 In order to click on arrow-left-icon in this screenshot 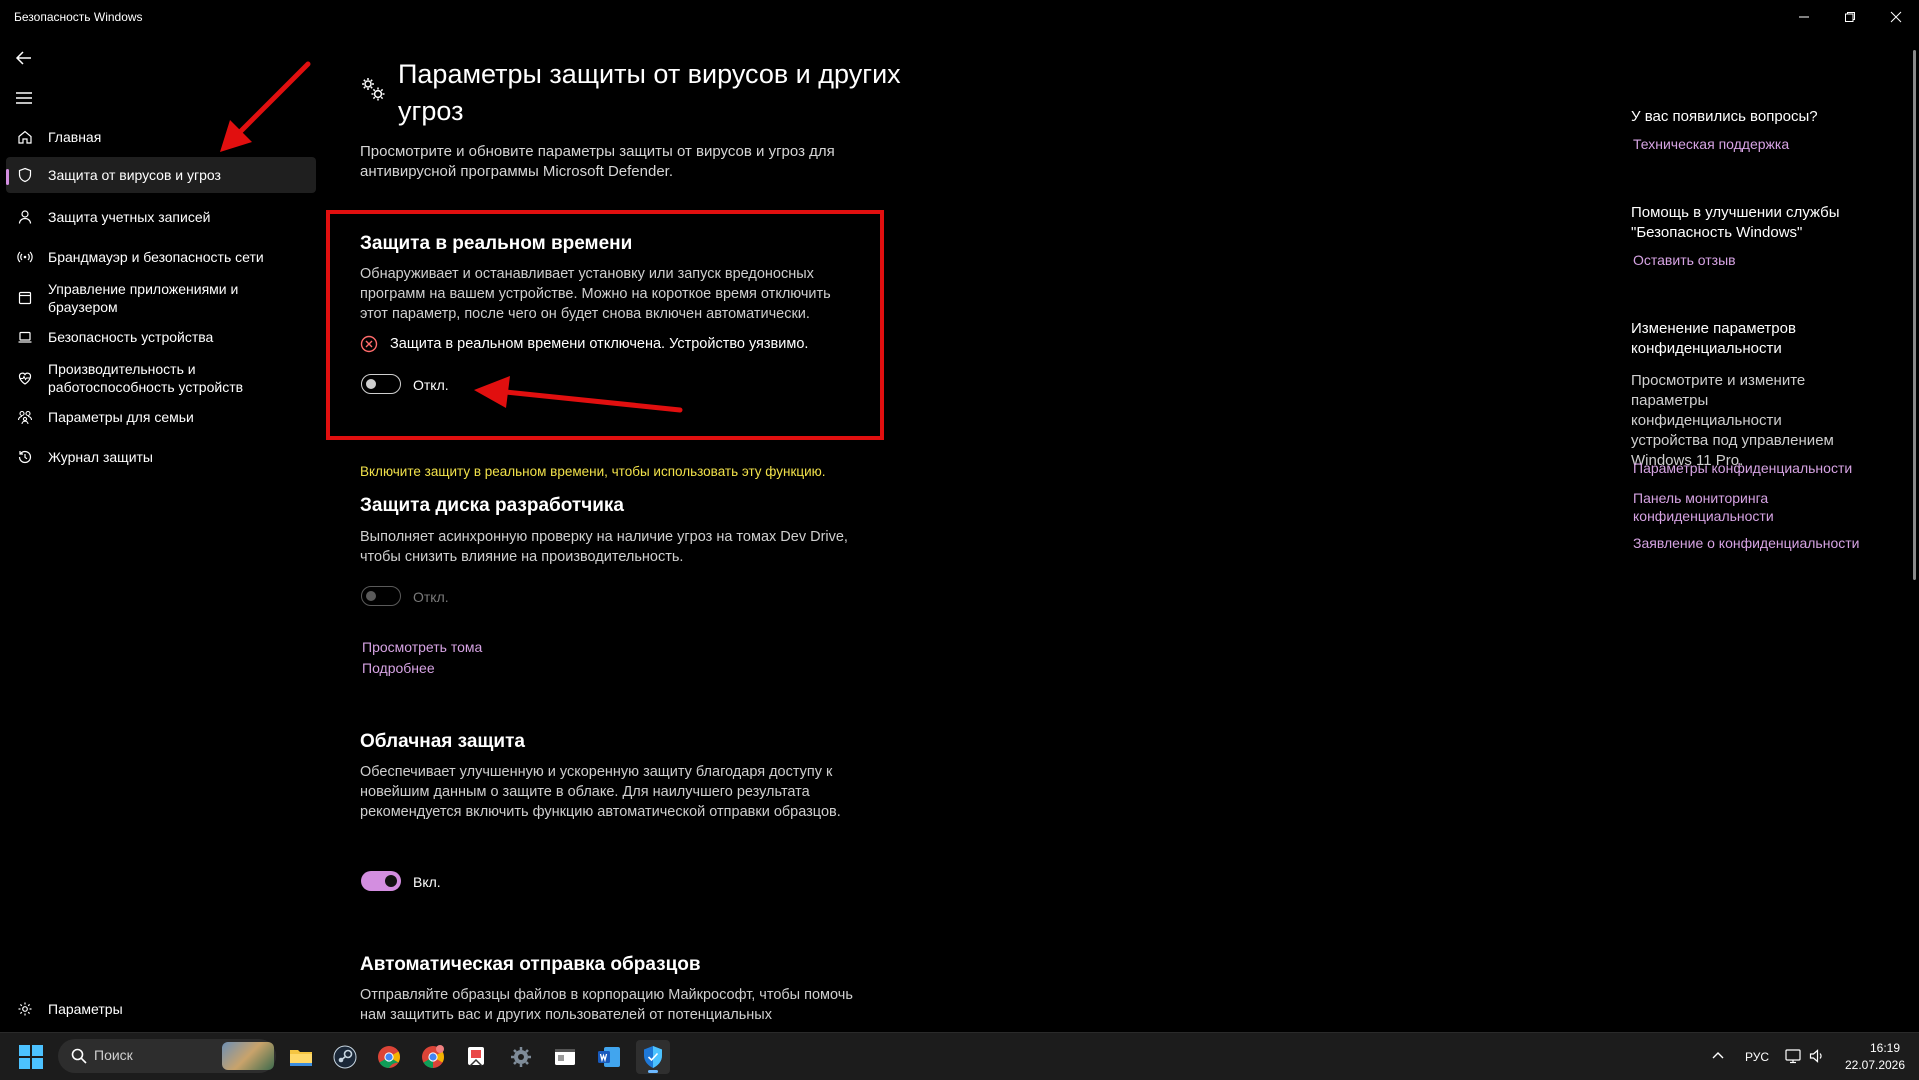, I will do `click(23, 58)`.